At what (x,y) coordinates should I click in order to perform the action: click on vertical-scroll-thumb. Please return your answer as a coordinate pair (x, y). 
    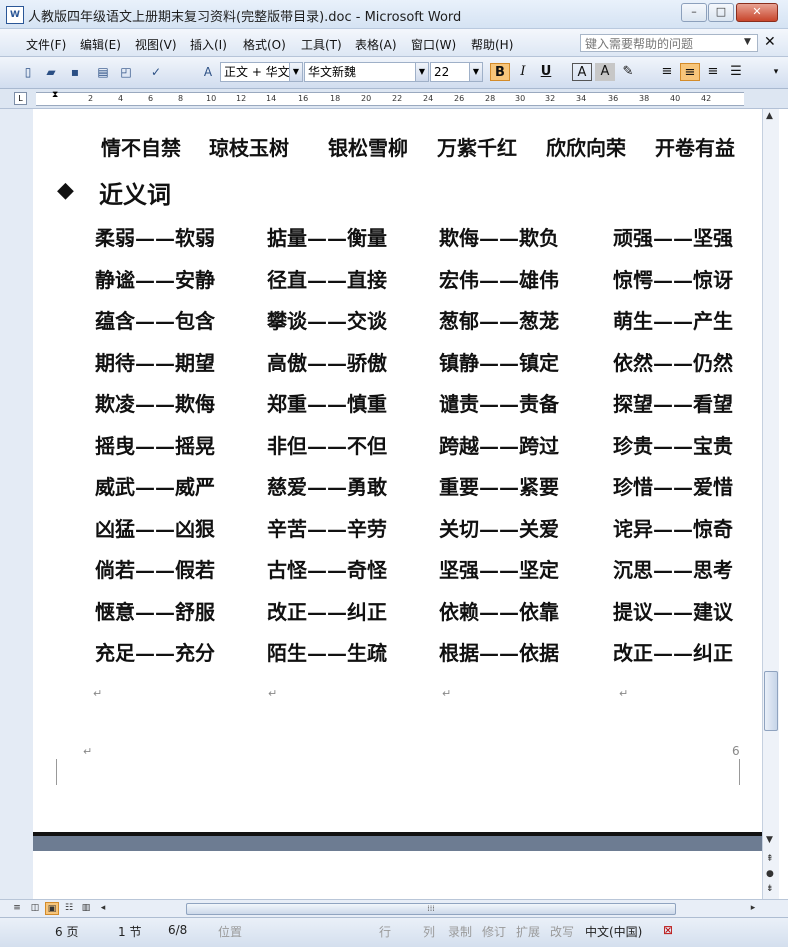
    Looking at the image, I should click on (771, 701).